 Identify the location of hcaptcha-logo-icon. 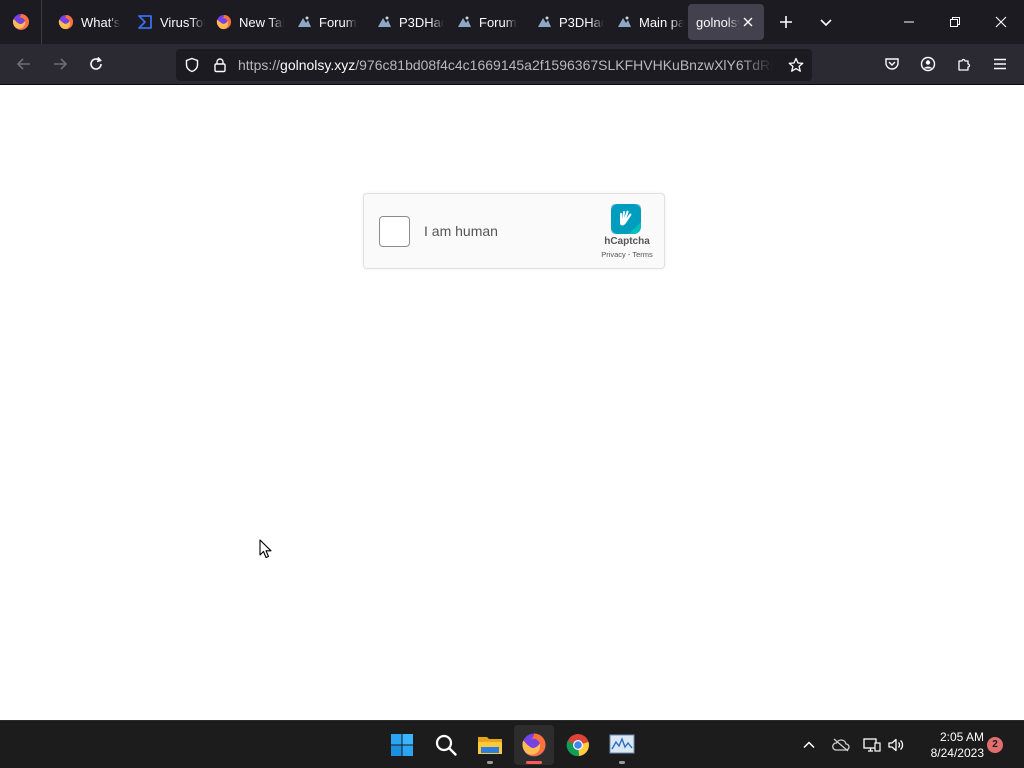
(626, 219).